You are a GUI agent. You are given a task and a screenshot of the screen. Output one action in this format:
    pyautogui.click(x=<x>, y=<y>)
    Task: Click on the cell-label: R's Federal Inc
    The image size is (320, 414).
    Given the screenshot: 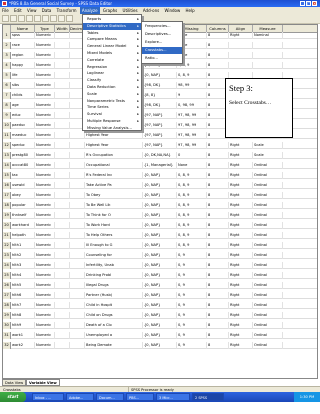 What is the action you would take?
    pyautogui.click(x=114, y=175)
    